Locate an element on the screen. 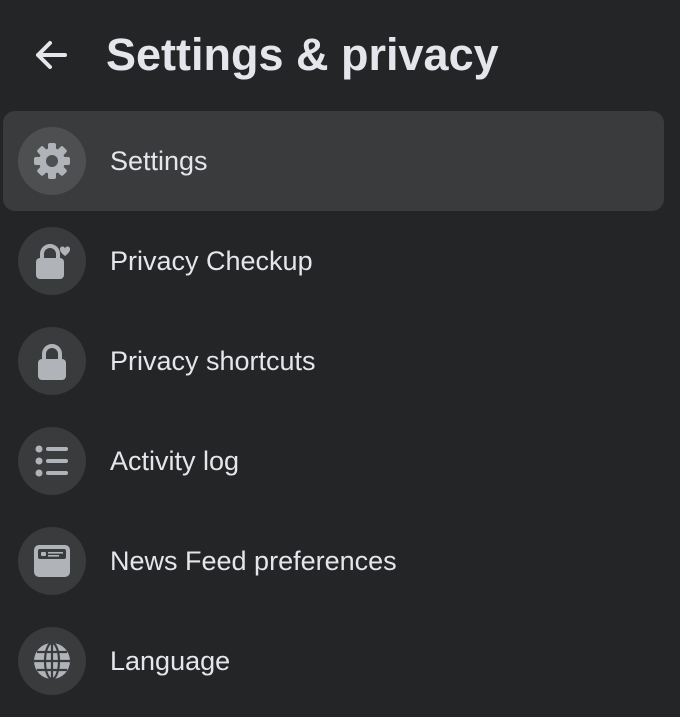 The height and width of the screenshot is (717, 680). news-feed-icon is located at coordinates (52, 561).